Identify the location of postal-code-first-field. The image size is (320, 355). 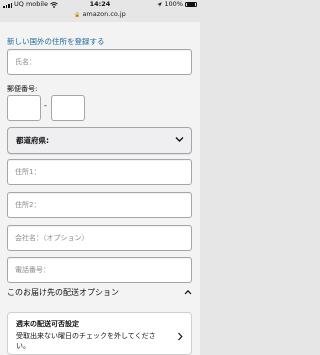
(24, 108).